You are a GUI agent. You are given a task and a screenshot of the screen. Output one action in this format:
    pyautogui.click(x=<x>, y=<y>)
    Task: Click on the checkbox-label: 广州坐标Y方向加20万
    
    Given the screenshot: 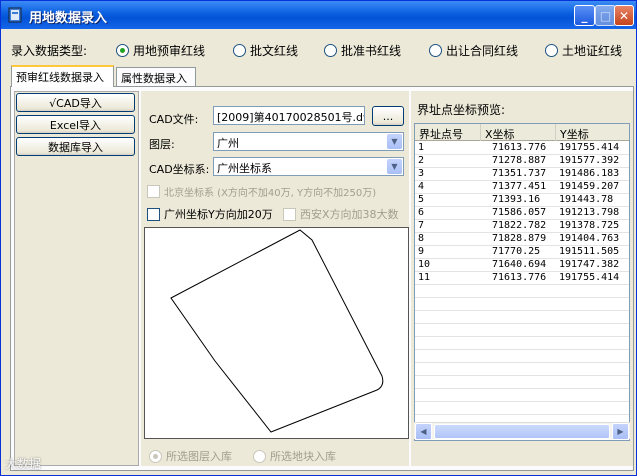 What is the action you would take?
    pyautogui.click(x=218, y=214)
    